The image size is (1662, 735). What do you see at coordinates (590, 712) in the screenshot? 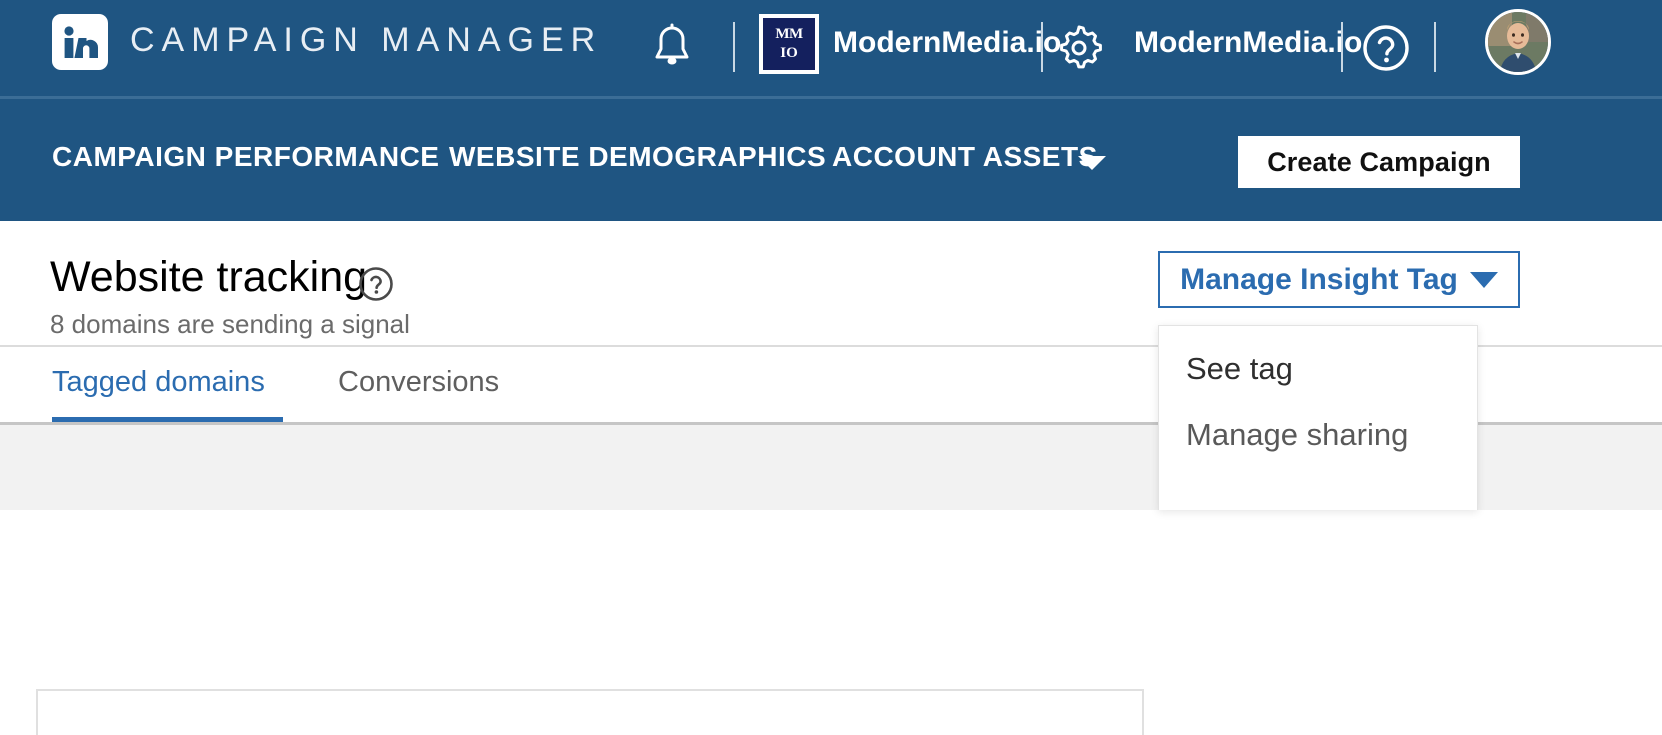
I see `domains-table-card` at bounding box center [590, 712].